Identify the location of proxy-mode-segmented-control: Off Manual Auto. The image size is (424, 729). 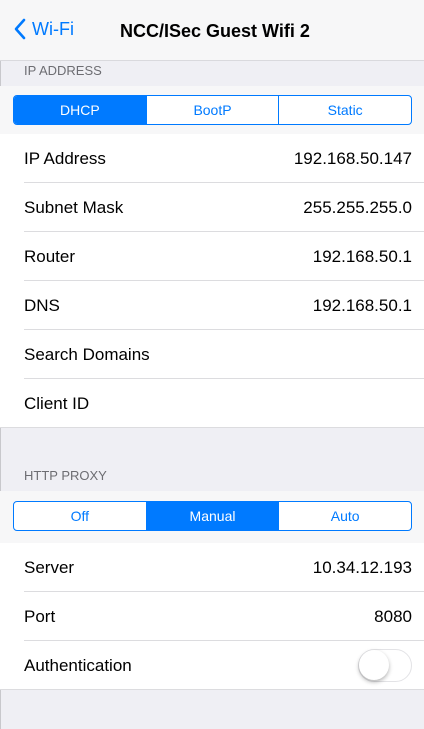
(212, 516).